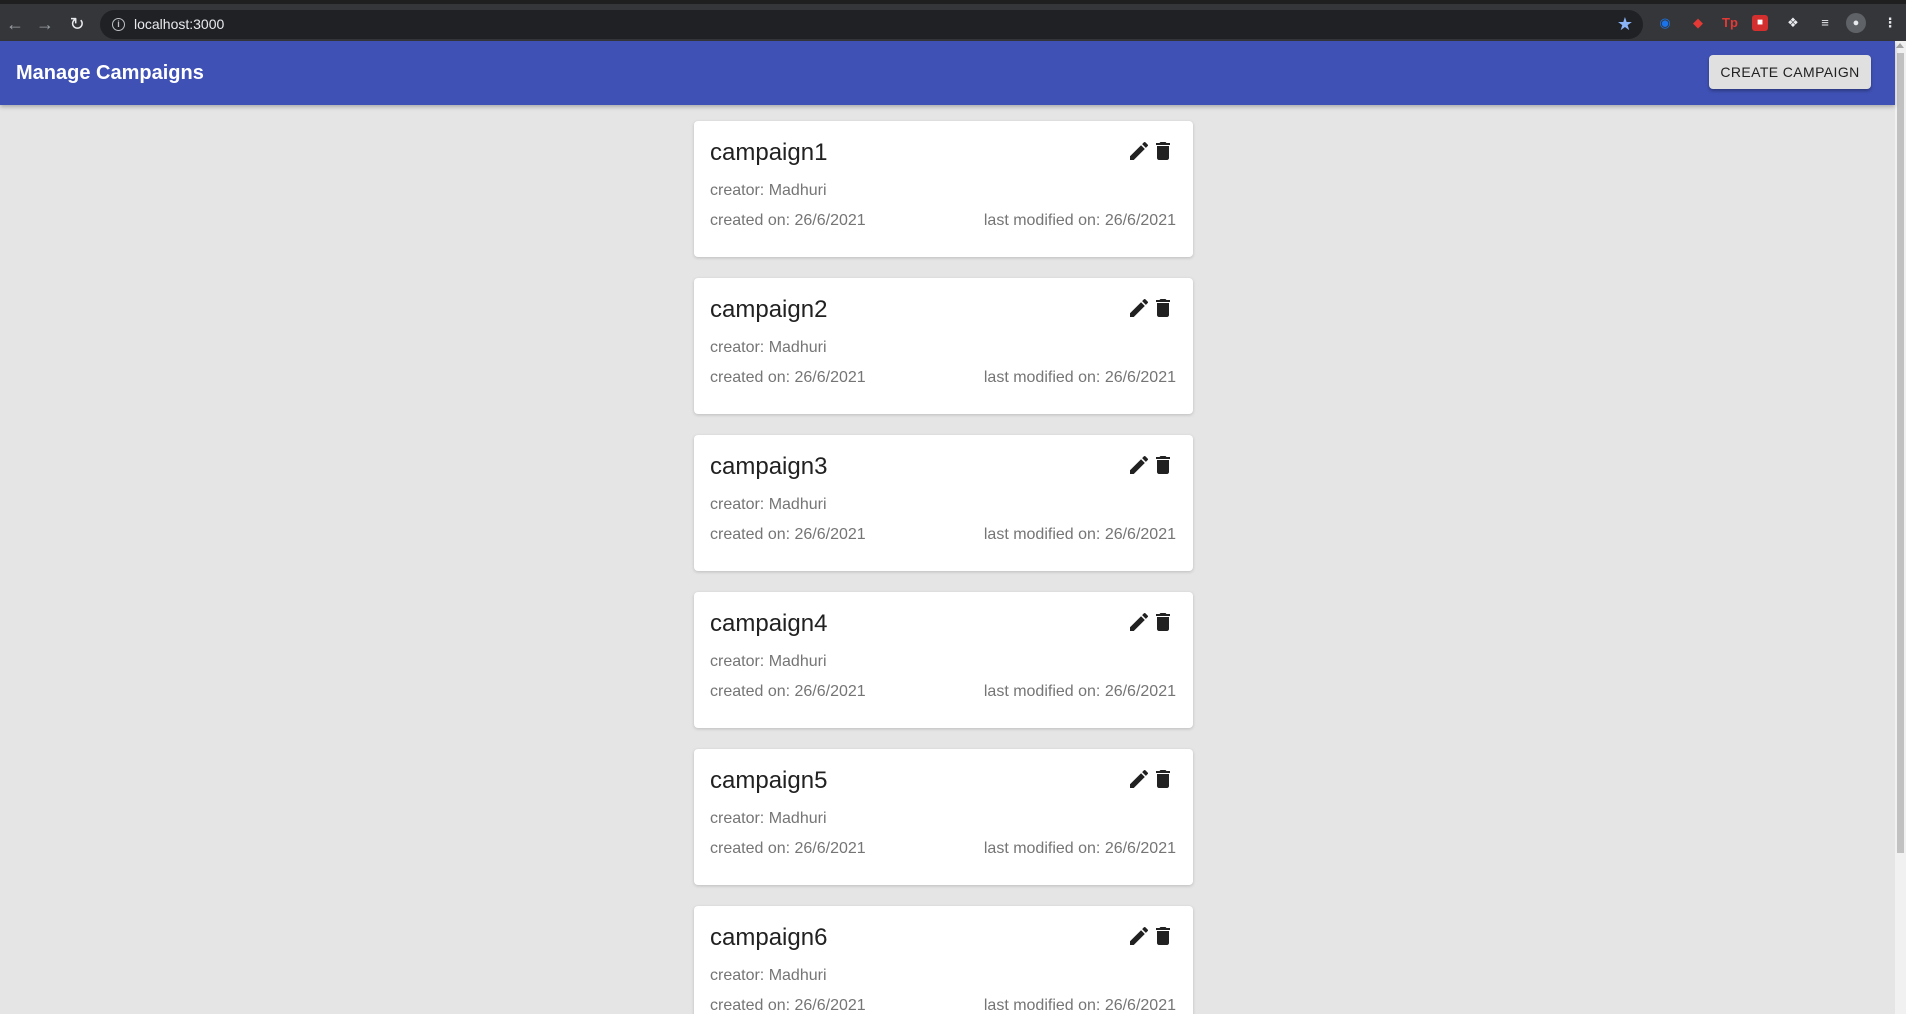 Image resolution: width=1906 pixels, height=1014 pixels. I want to click on info-icon: i, so click(118, 24).